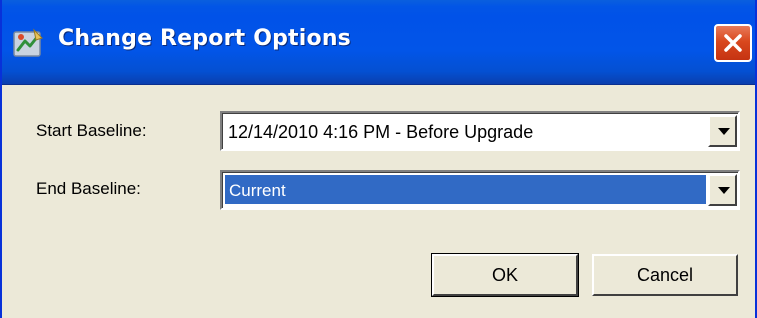  I want to click on start-baseline-value: 12/14/2010 4:16 PM - Before Upgrade, so click(381, 132).